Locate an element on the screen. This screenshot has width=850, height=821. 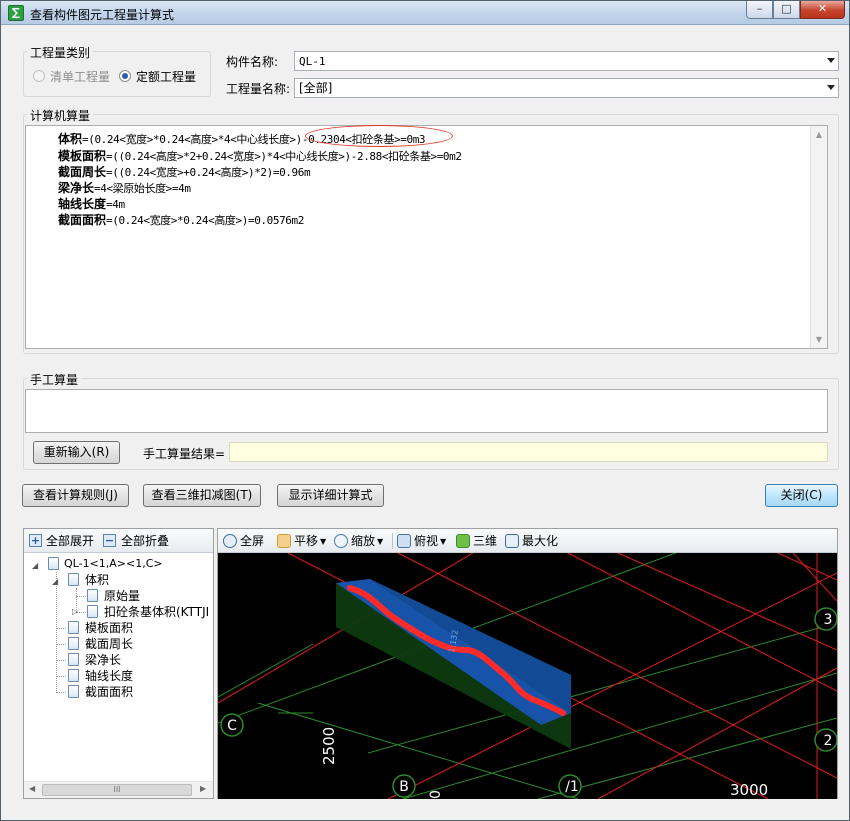
quota-quantity-label: 定额工程量 is located at coordinates (166, 77).